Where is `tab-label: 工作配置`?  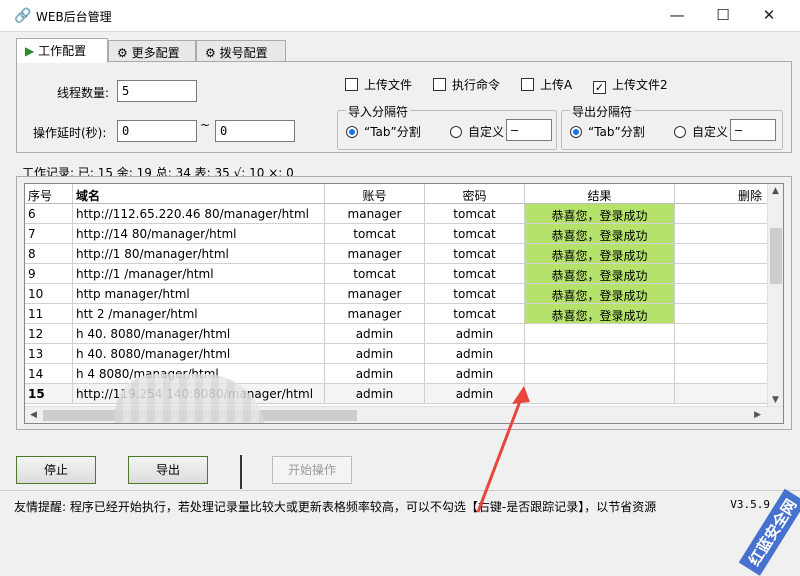 tab-label: 工作配置 is located at coordinates (62, 51).